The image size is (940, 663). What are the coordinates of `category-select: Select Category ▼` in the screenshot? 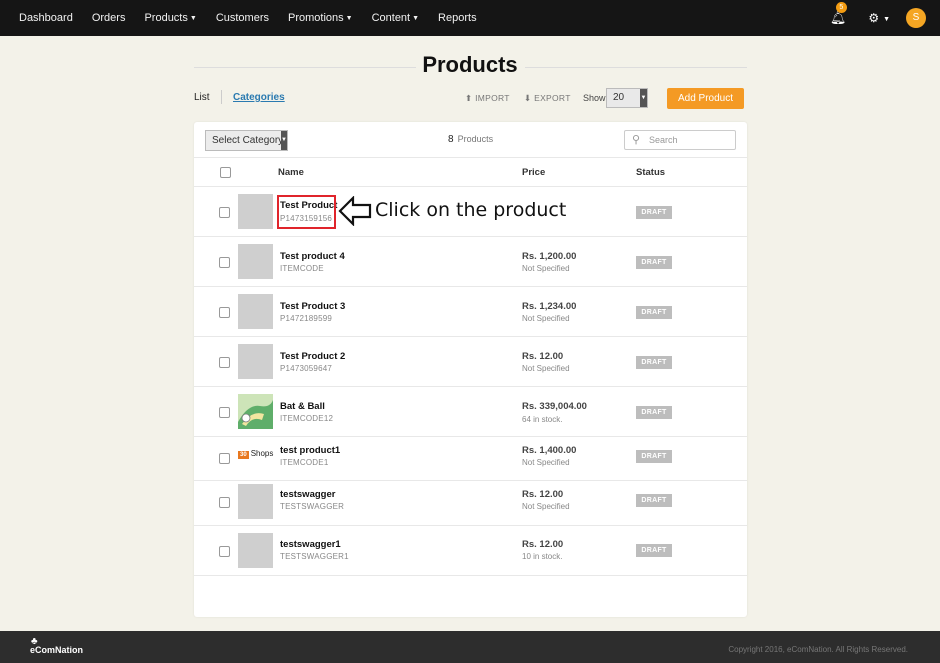 It's located at (246, 140).